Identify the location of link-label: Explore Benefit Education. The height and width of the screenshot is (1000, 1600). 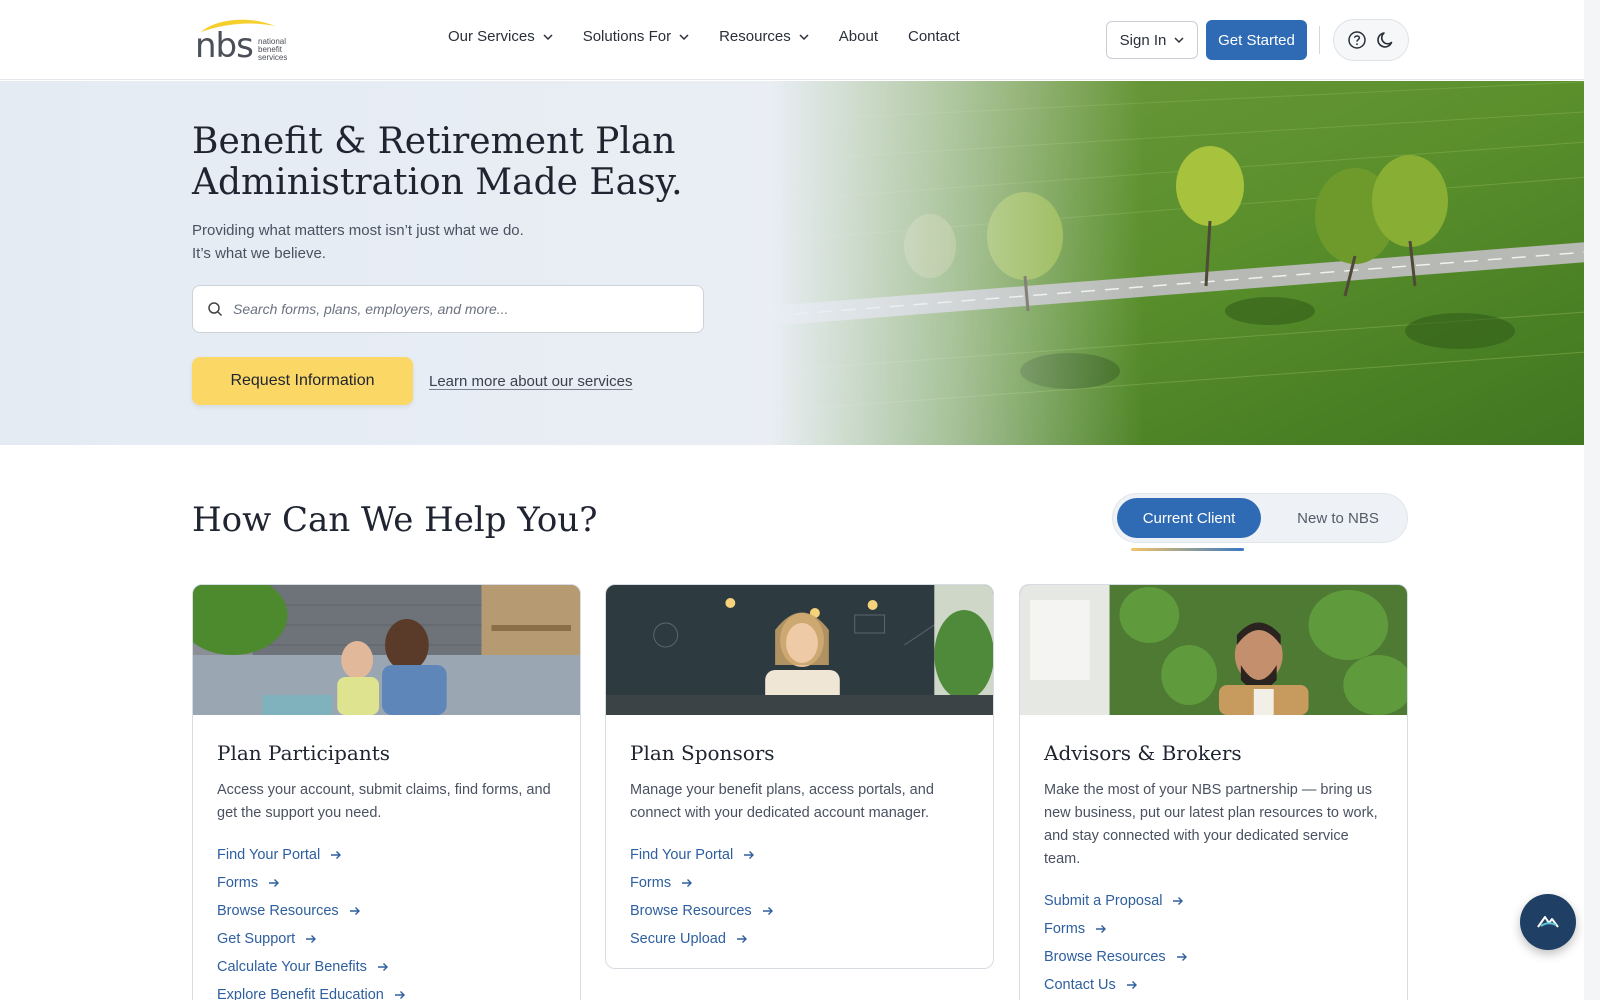
(300, 993).